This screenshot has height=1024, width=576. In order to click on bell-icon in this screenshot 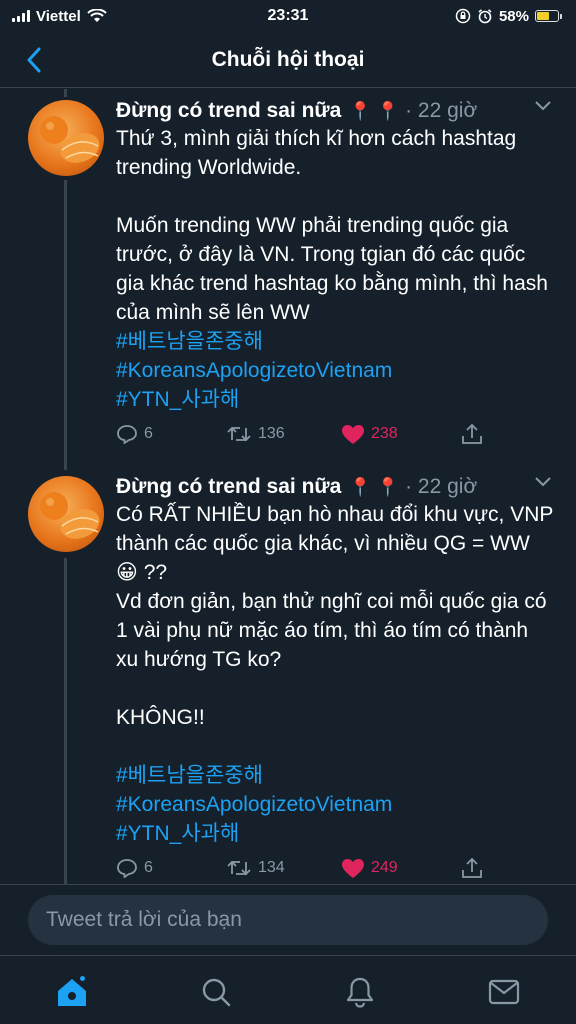, I will do `click(360, 992)`.